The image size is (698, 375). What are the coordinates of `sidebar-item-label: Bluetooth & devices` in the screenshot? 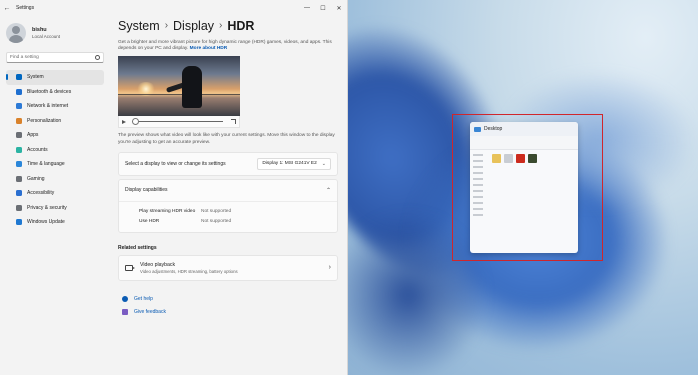 It's located at (49, 91).